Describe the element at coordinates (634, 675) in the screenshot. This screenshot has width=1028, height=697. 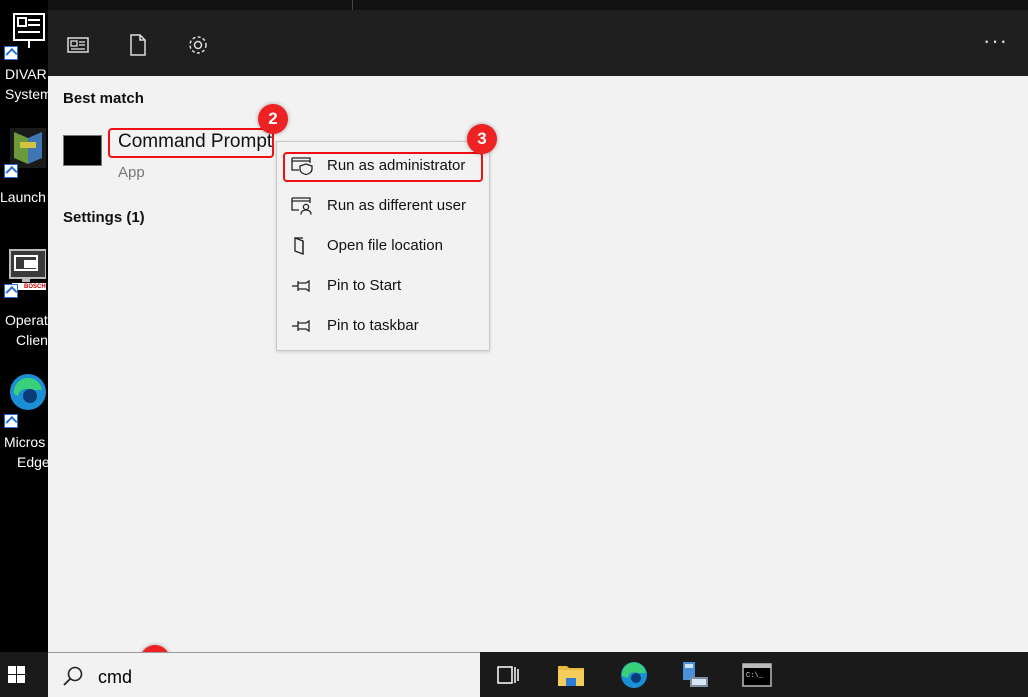
I see `edge-icon` at that location.